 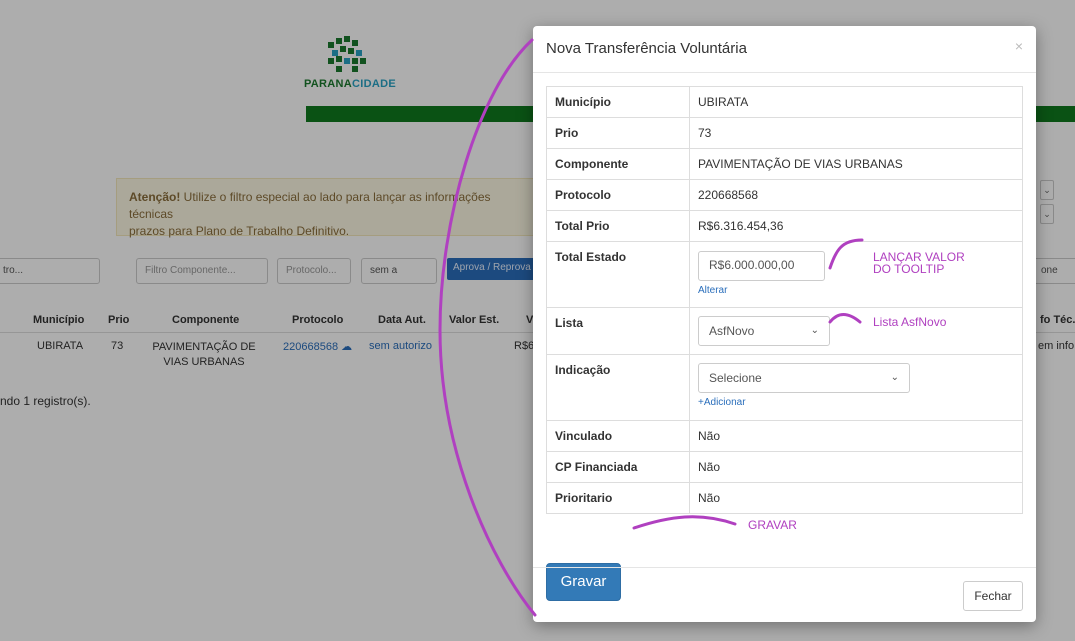 What do you see at coordinates (919, 263) in the screenshot?
I see `annotation-lancar-valor: LANÇAR VALOR DO TOOLTIP` at bounding box center [919, 263].